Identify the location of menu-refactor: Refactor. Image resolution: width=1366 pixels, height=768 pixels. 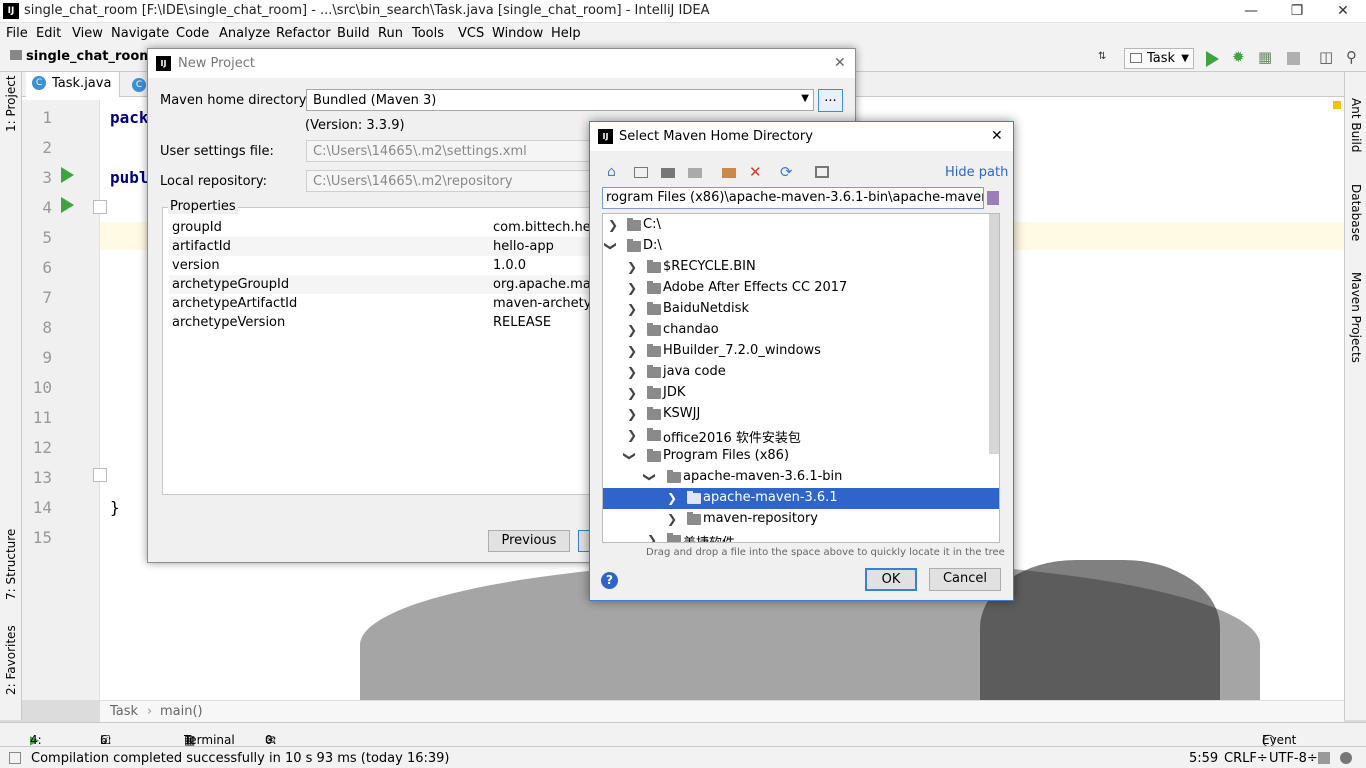
(303, 33).